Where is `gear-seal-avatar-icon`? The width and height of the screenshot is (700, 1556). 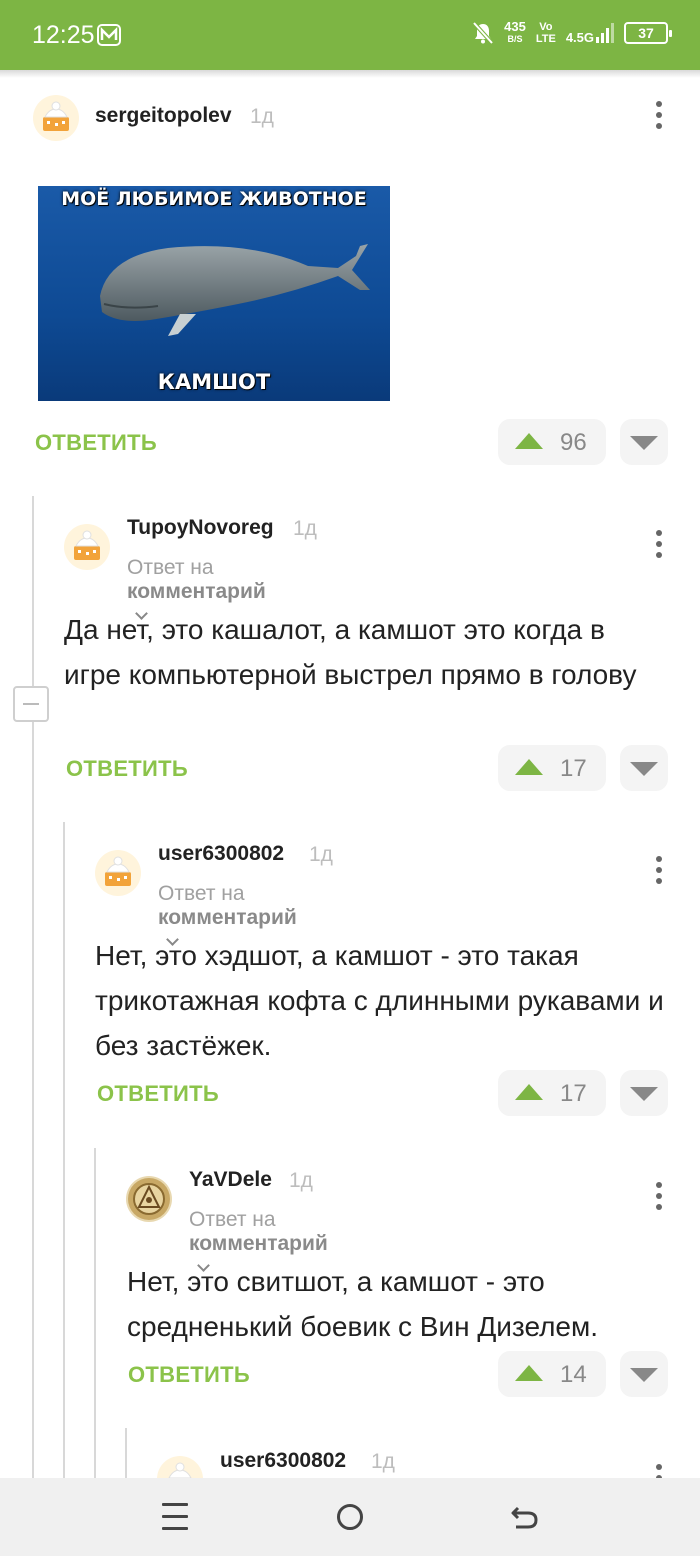
gear-seal-avatar-icon is located at coordinates (149, 1199).